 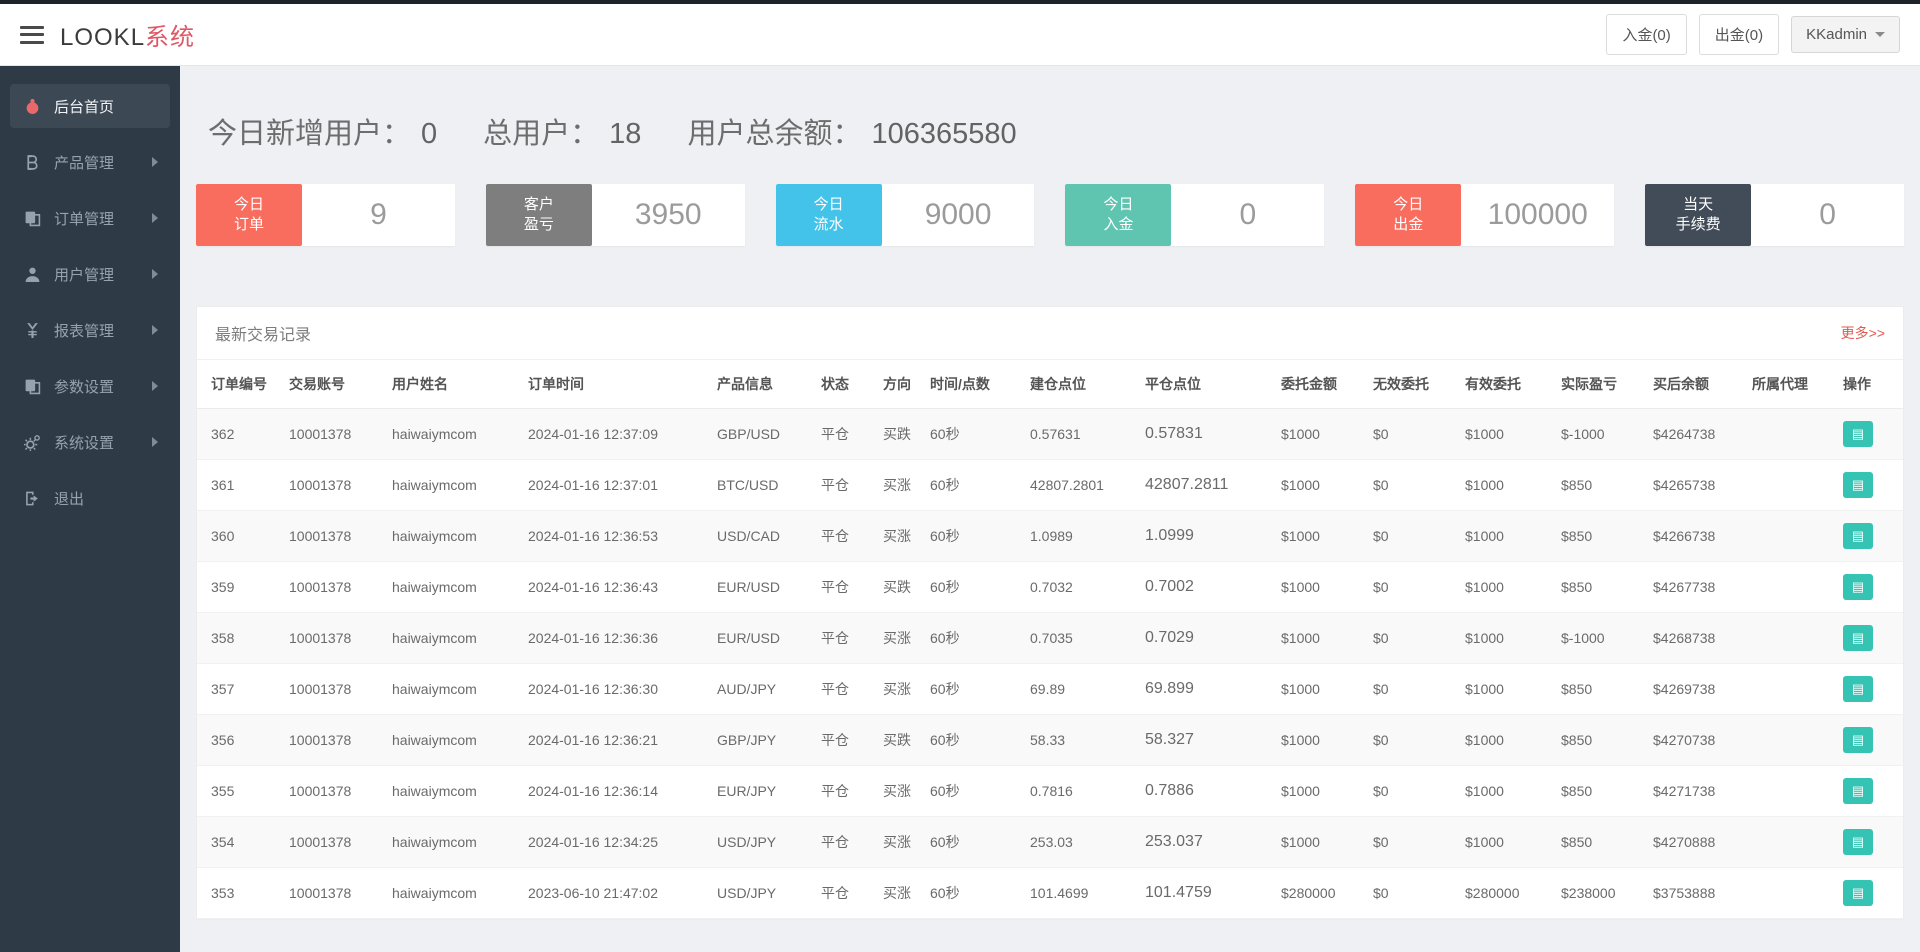 I want to click on stat-card-label: 今日 流水, so click(x=828, y=215).